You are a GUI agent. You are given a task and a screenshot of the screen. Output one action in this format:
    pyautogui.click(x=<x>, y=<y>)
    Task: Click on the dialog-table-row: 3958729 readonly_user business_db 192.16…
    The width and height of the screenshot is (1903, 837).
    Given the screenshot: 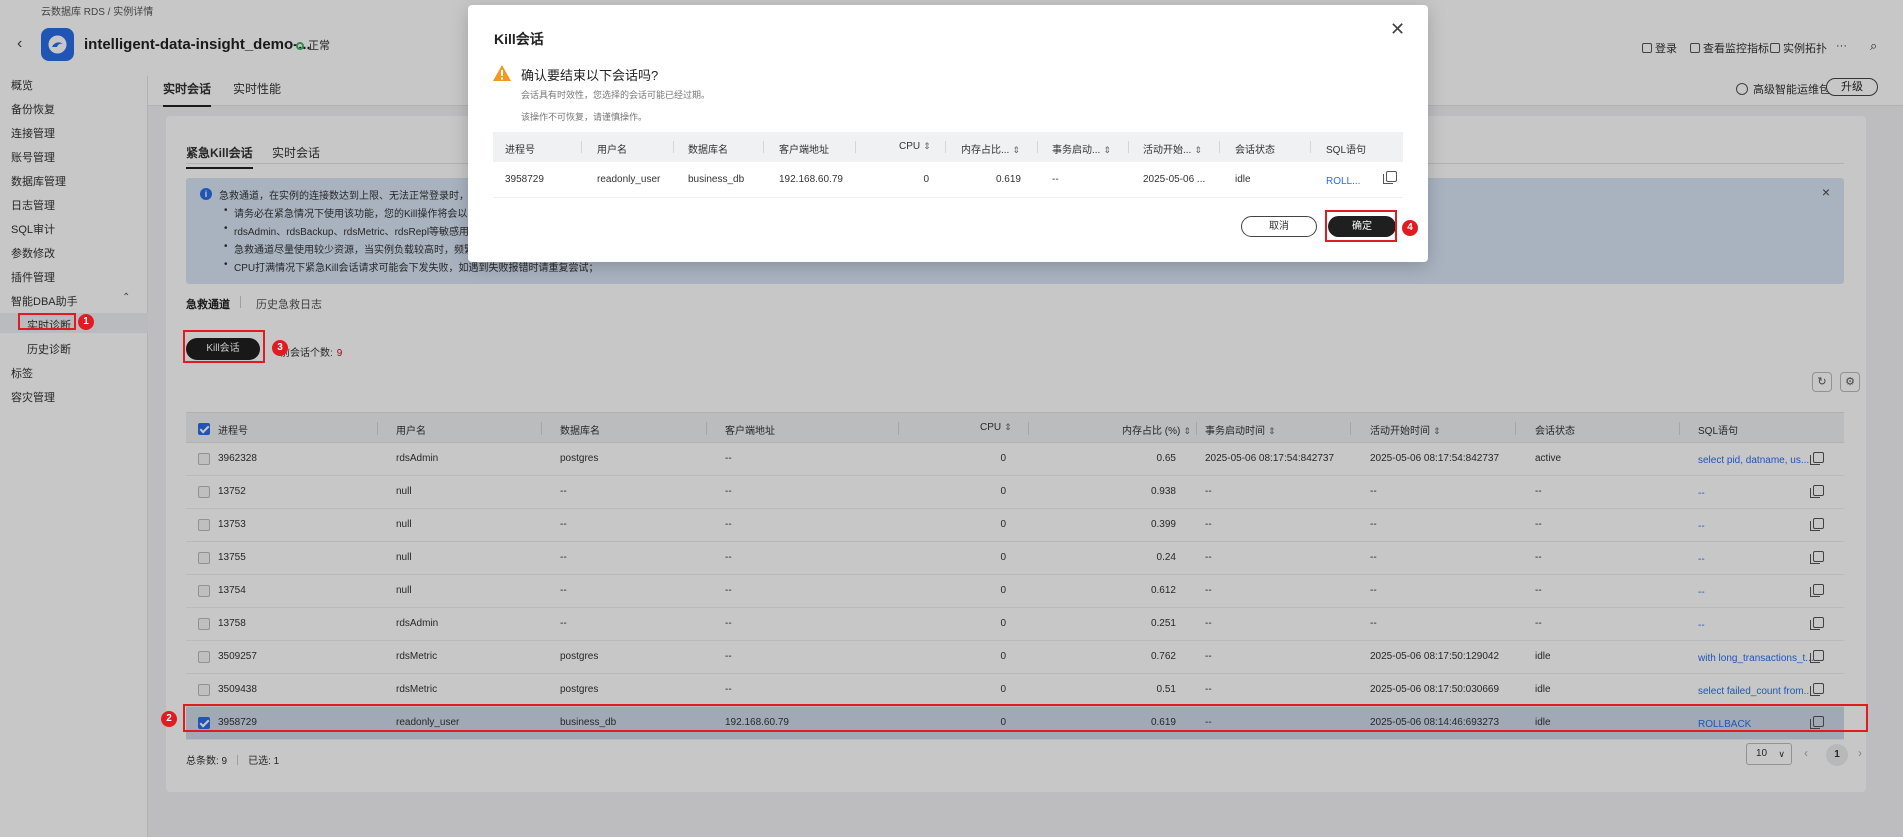 What is the action you would take?
    pyautogui.click(x=948, y=180)
    